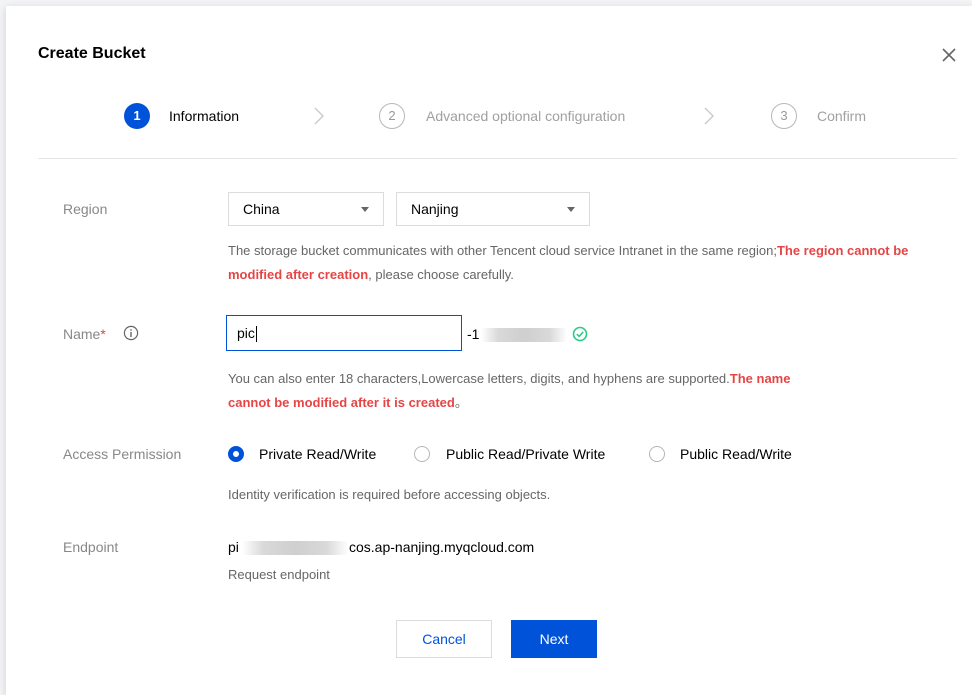 Image resolution: width=972 pixels, height=695 pixels. What do you see at coordinates (103, 334) in the screenshot?
I see `required-mark: *` at bounding box center [103, 334].